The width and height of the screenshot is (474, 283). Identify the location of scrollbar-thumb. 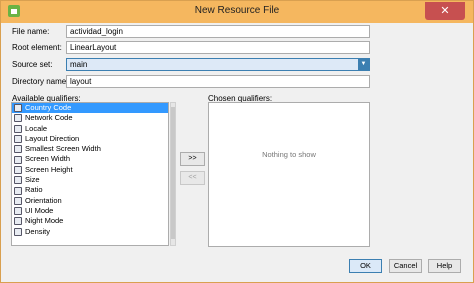
(173, 173).